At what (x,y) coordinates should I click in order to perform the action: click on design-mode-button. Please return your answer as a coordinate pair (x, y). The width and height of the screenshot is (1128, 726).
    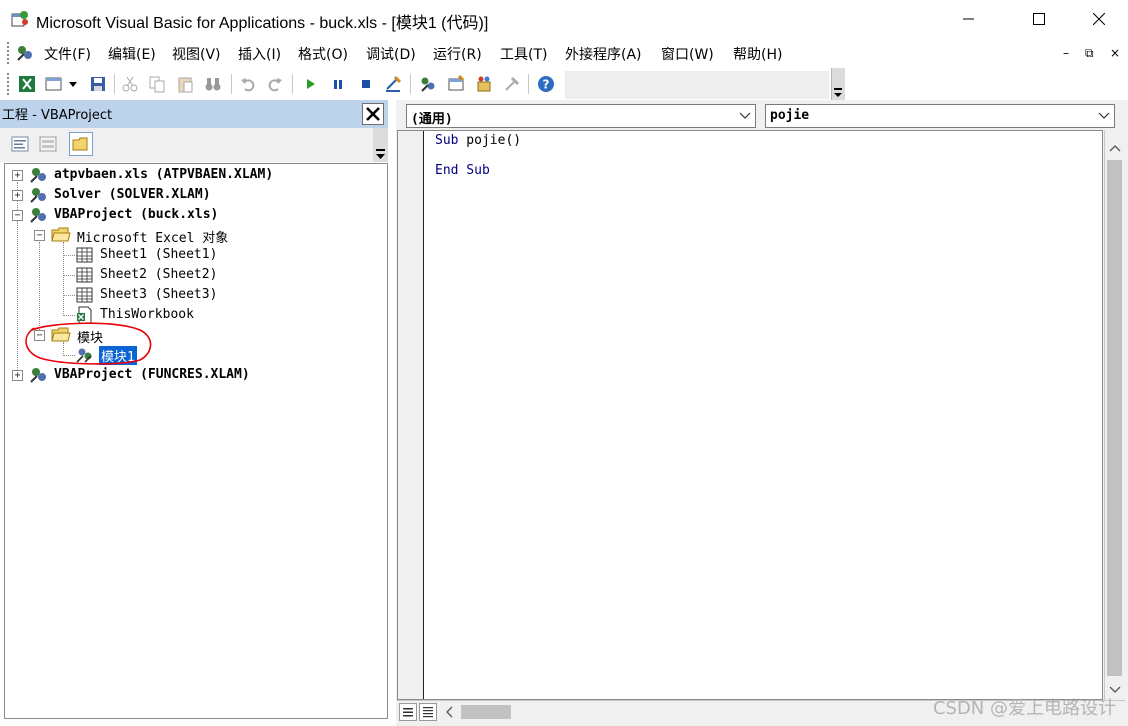
    Looking at the image, I should click on (393, 84).